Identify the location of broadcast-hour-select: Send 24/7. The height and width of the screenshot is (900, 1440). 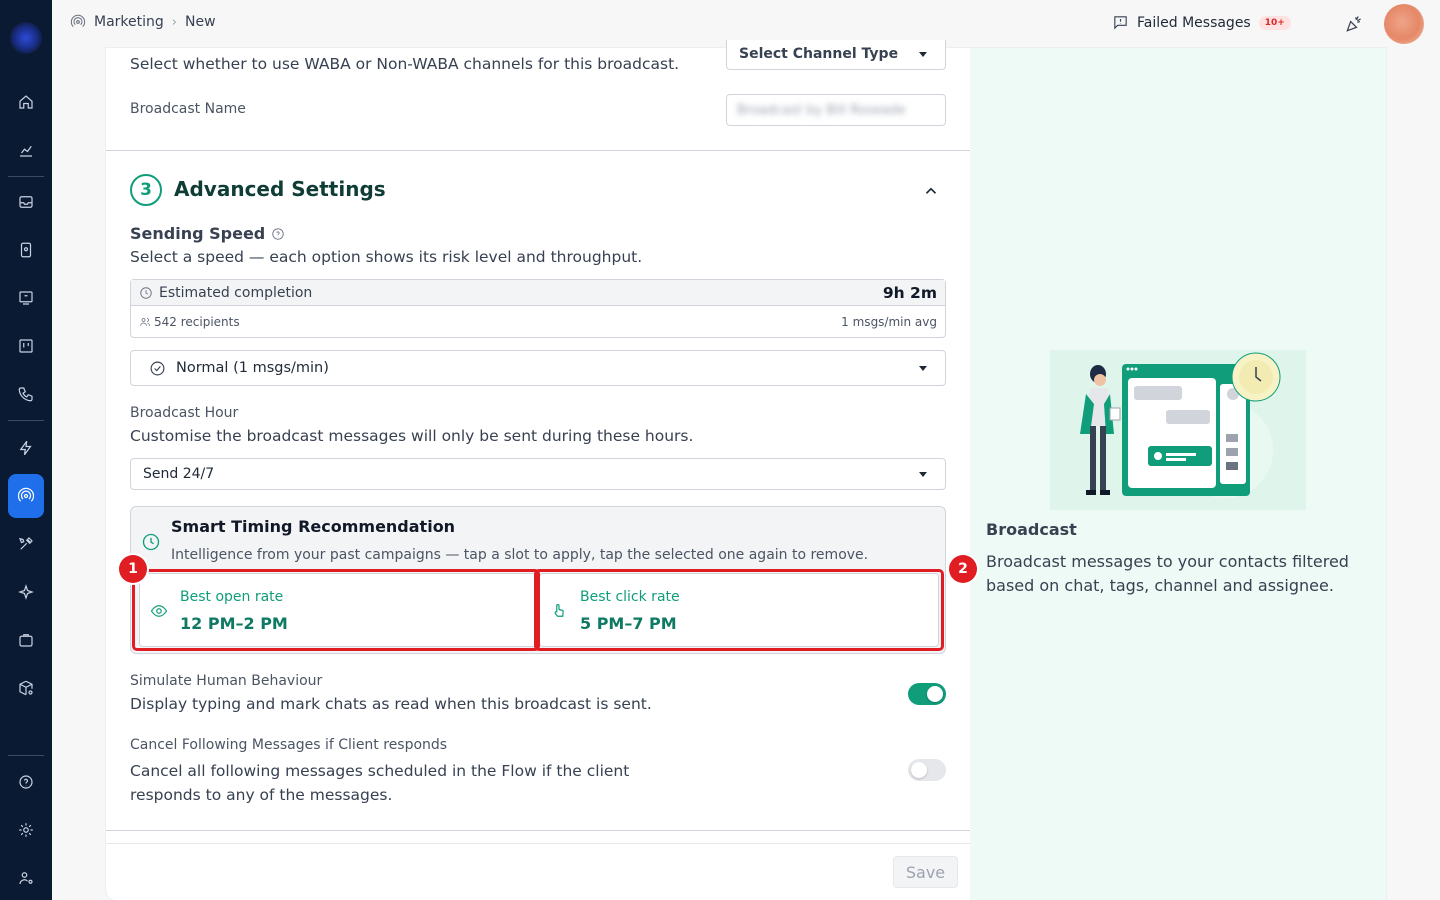
(538, 474).